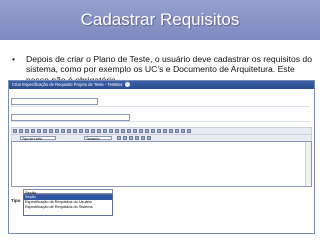  What do you see at coordinates (16, 200) in the screenshot?
I see `type-label: Tipo` at bounding box center [16, 200].